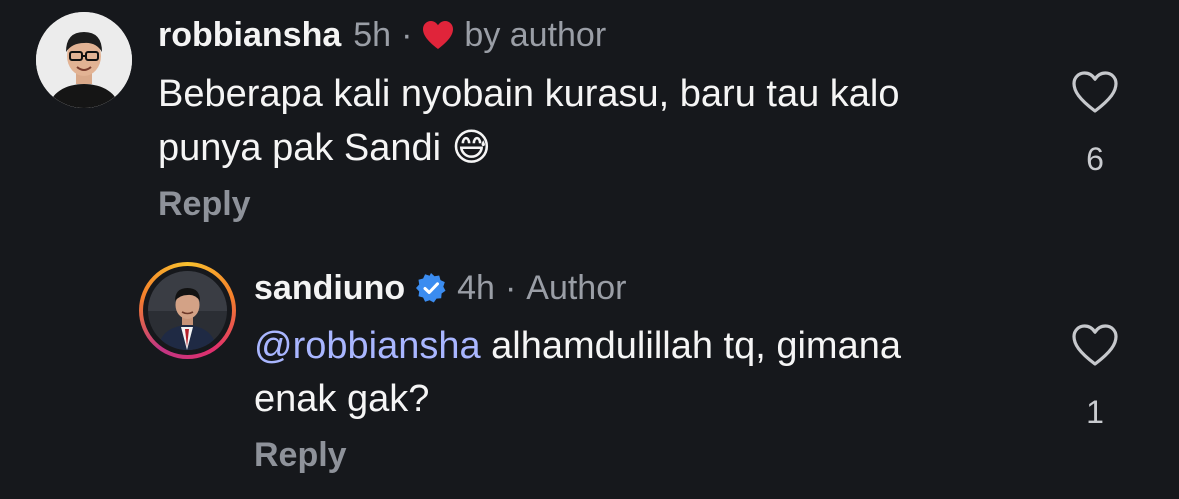 The height and width of the screenshot is (499, 1179). Describe the element at coordinates (438, 35) in the screenshot. I see `heart-filled-icon` at that location.